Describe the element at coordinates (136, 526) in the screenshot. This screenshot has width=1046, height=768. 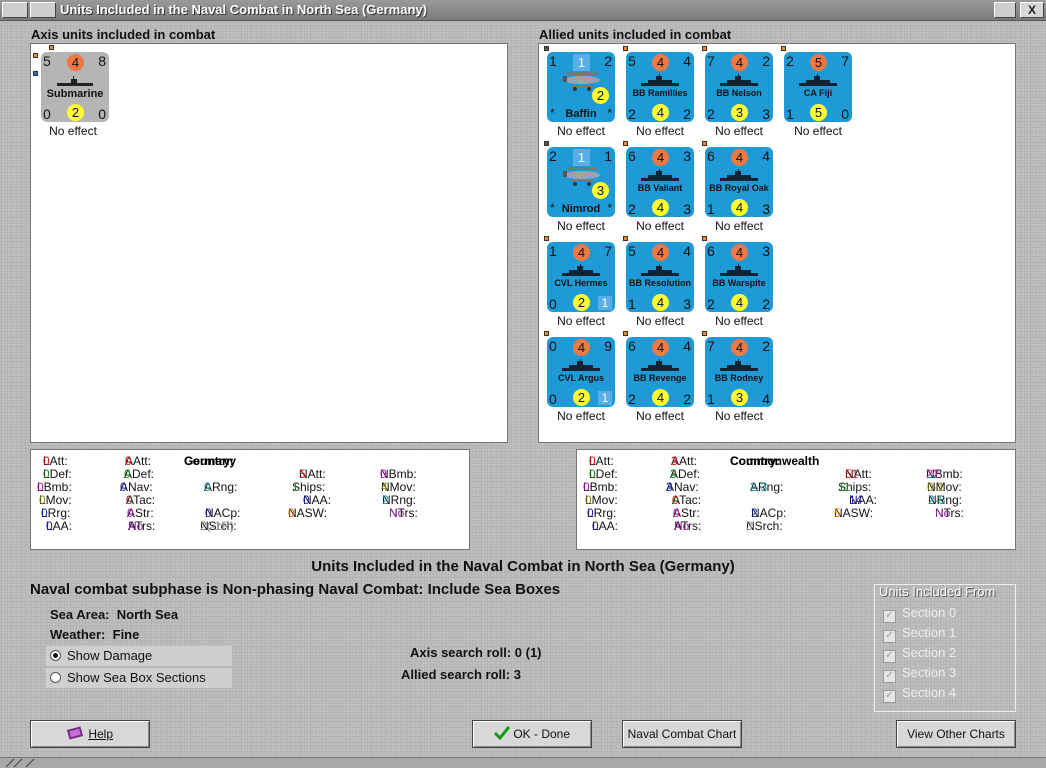
I see `stat-atrs: No` at that location.